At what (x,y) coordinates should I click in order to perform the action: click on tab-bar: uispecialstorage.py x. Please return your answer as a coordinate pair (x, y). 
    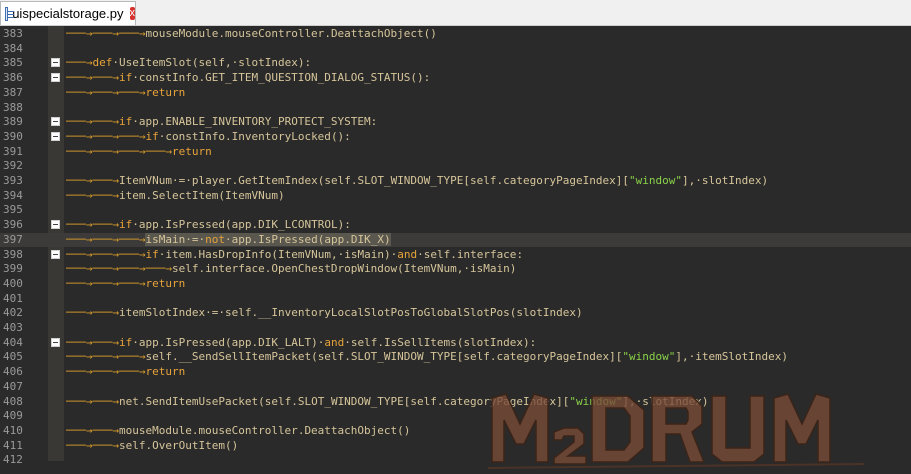
    Looking at the image, I should click on (455, 13).